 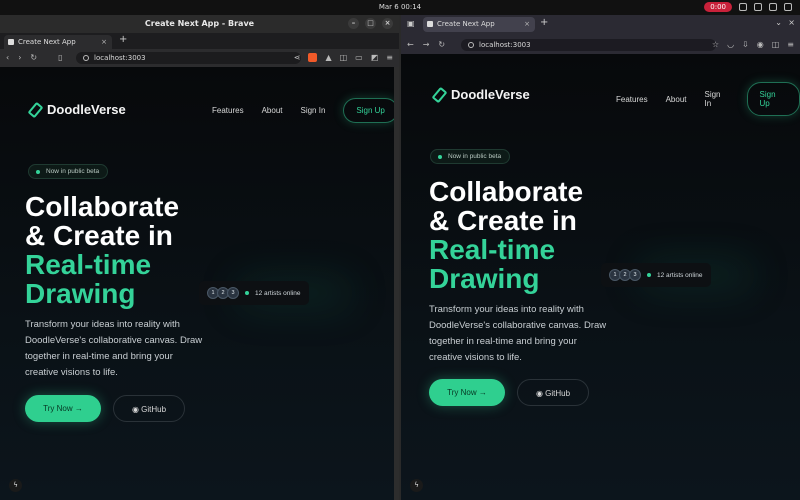 I want to click on rewards-icon: ▲, so click(x=328, y=57).